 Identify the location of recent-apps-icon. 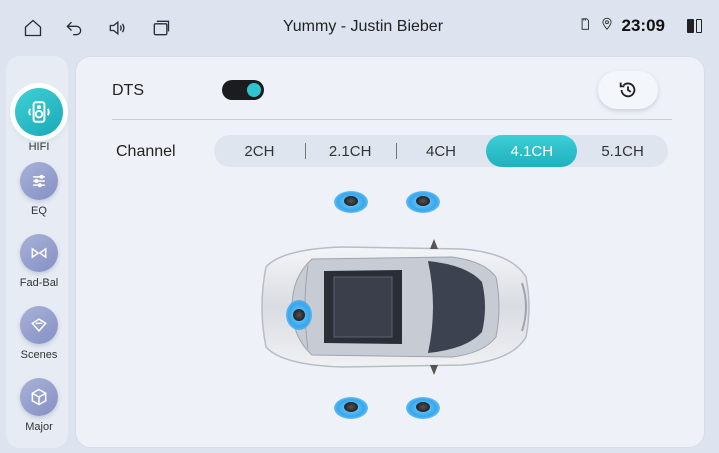
(161, 28).